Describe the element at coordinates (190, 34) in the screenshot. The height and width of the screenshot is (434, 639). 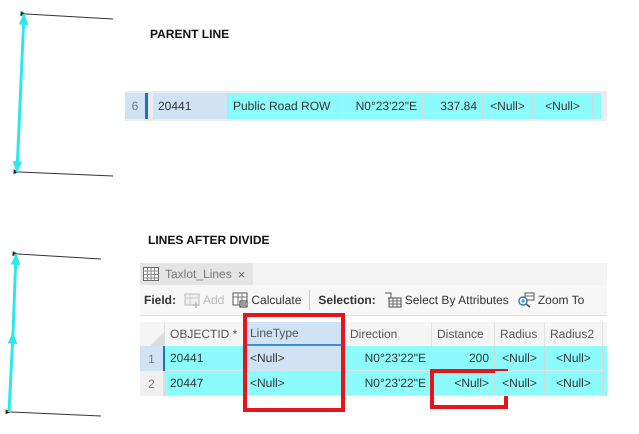
I see `section-title: PARENT LINE` at that location.